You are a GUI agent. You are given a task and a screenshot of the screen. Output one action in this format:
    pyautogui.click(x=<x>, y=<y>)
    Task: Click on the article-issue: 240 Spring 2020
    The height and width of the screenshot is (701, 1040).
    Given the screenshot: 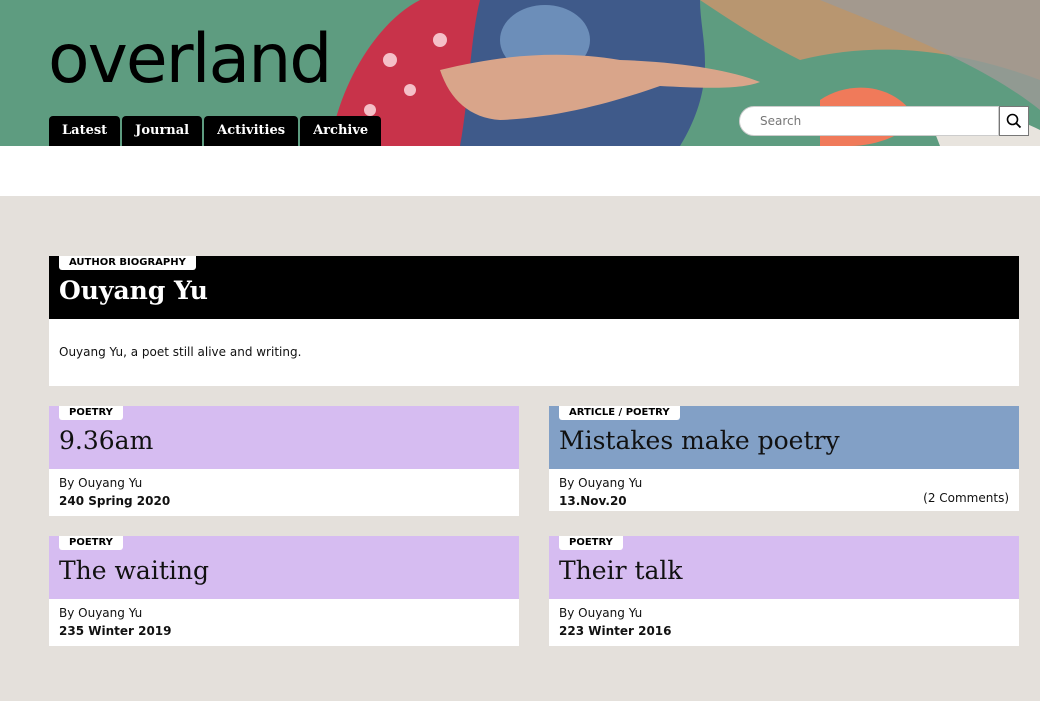 What is the action you would take?
    pyautogui.click(x=114, y=501)
    